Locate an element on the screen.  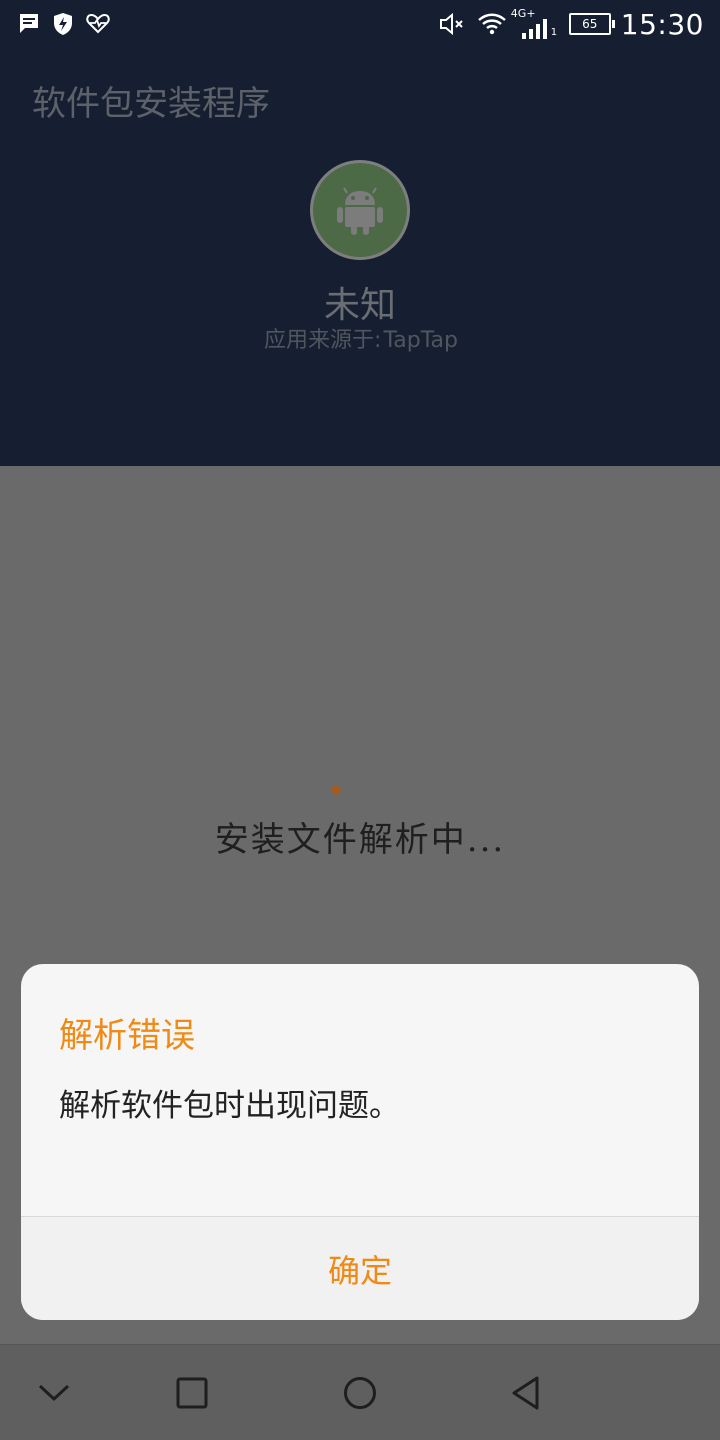
mute-icon is located at coordinates (451, 24).